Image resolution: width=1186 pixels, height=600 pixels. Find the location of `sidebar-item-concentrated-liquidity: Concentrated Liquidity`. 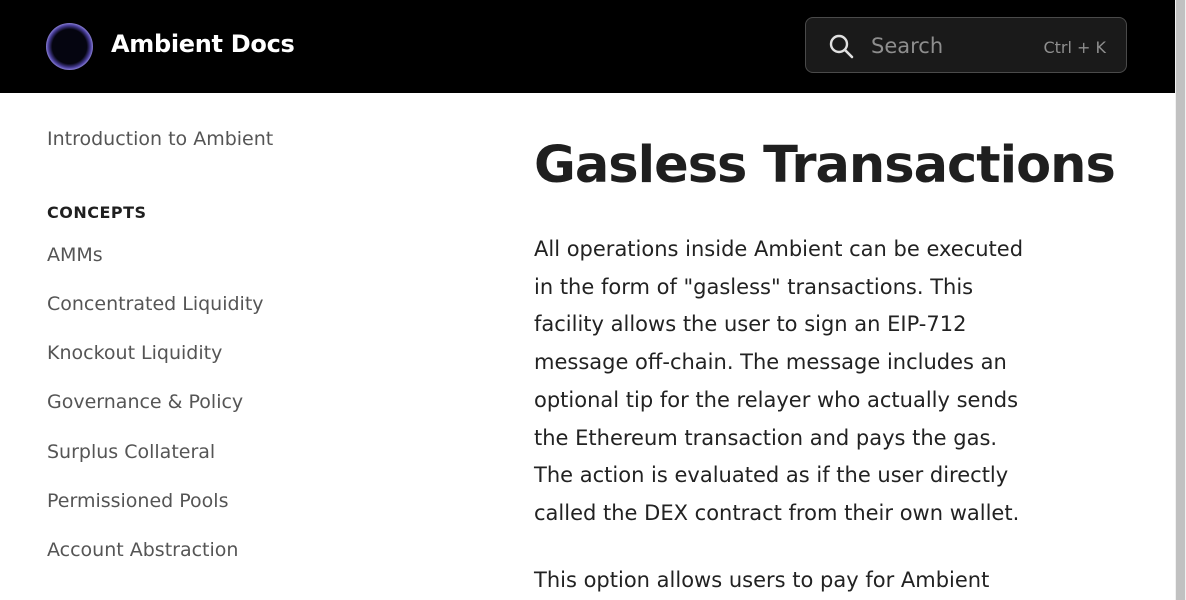

sidebar-item-concentrated-liquidity: Concentrated Liquidity is located at coordinates (155, 304).